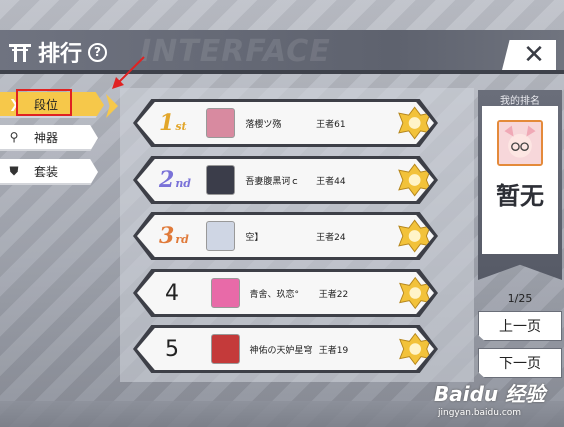  Describe the element at coordinates (490, 394) in the screenshot. I see `baidu-logo: Baidu 经验` at that location.